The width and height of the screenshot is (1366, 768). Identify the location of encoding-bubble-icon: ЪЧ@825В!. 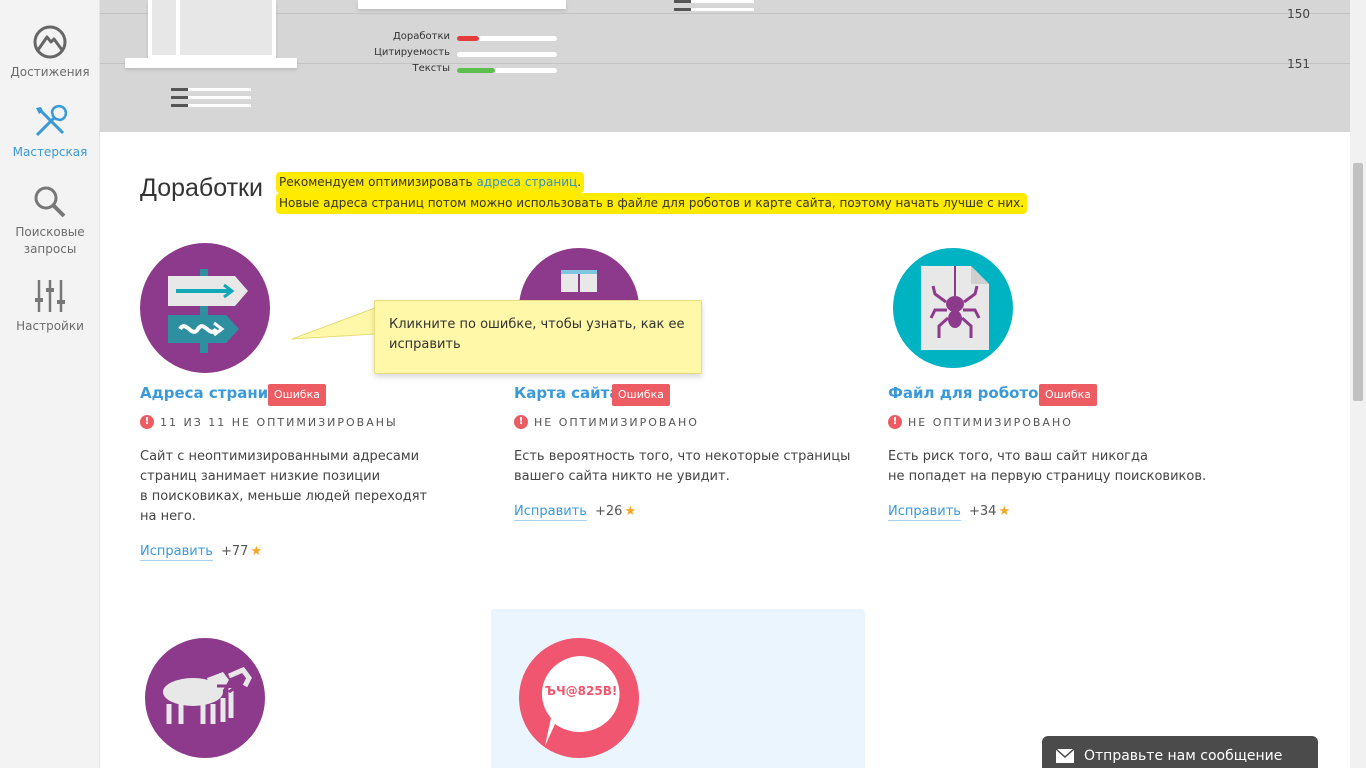
(579, 698).